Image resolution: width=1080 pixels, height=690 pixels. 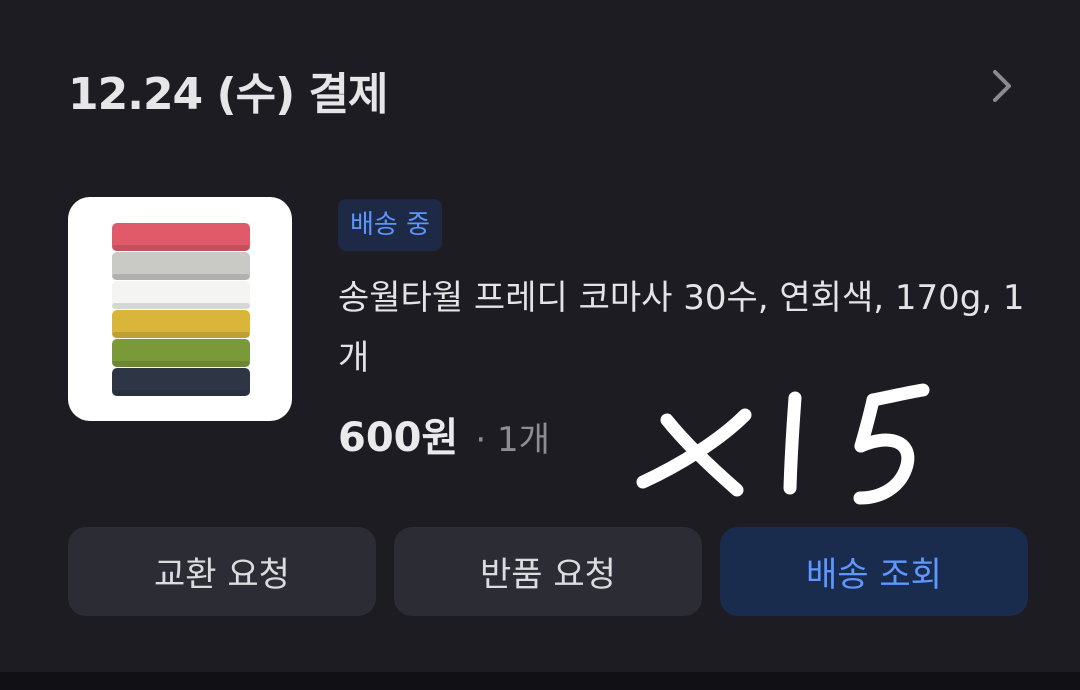 I want to click on price-row: 600원 · 1개, so click(x=444, y=434).